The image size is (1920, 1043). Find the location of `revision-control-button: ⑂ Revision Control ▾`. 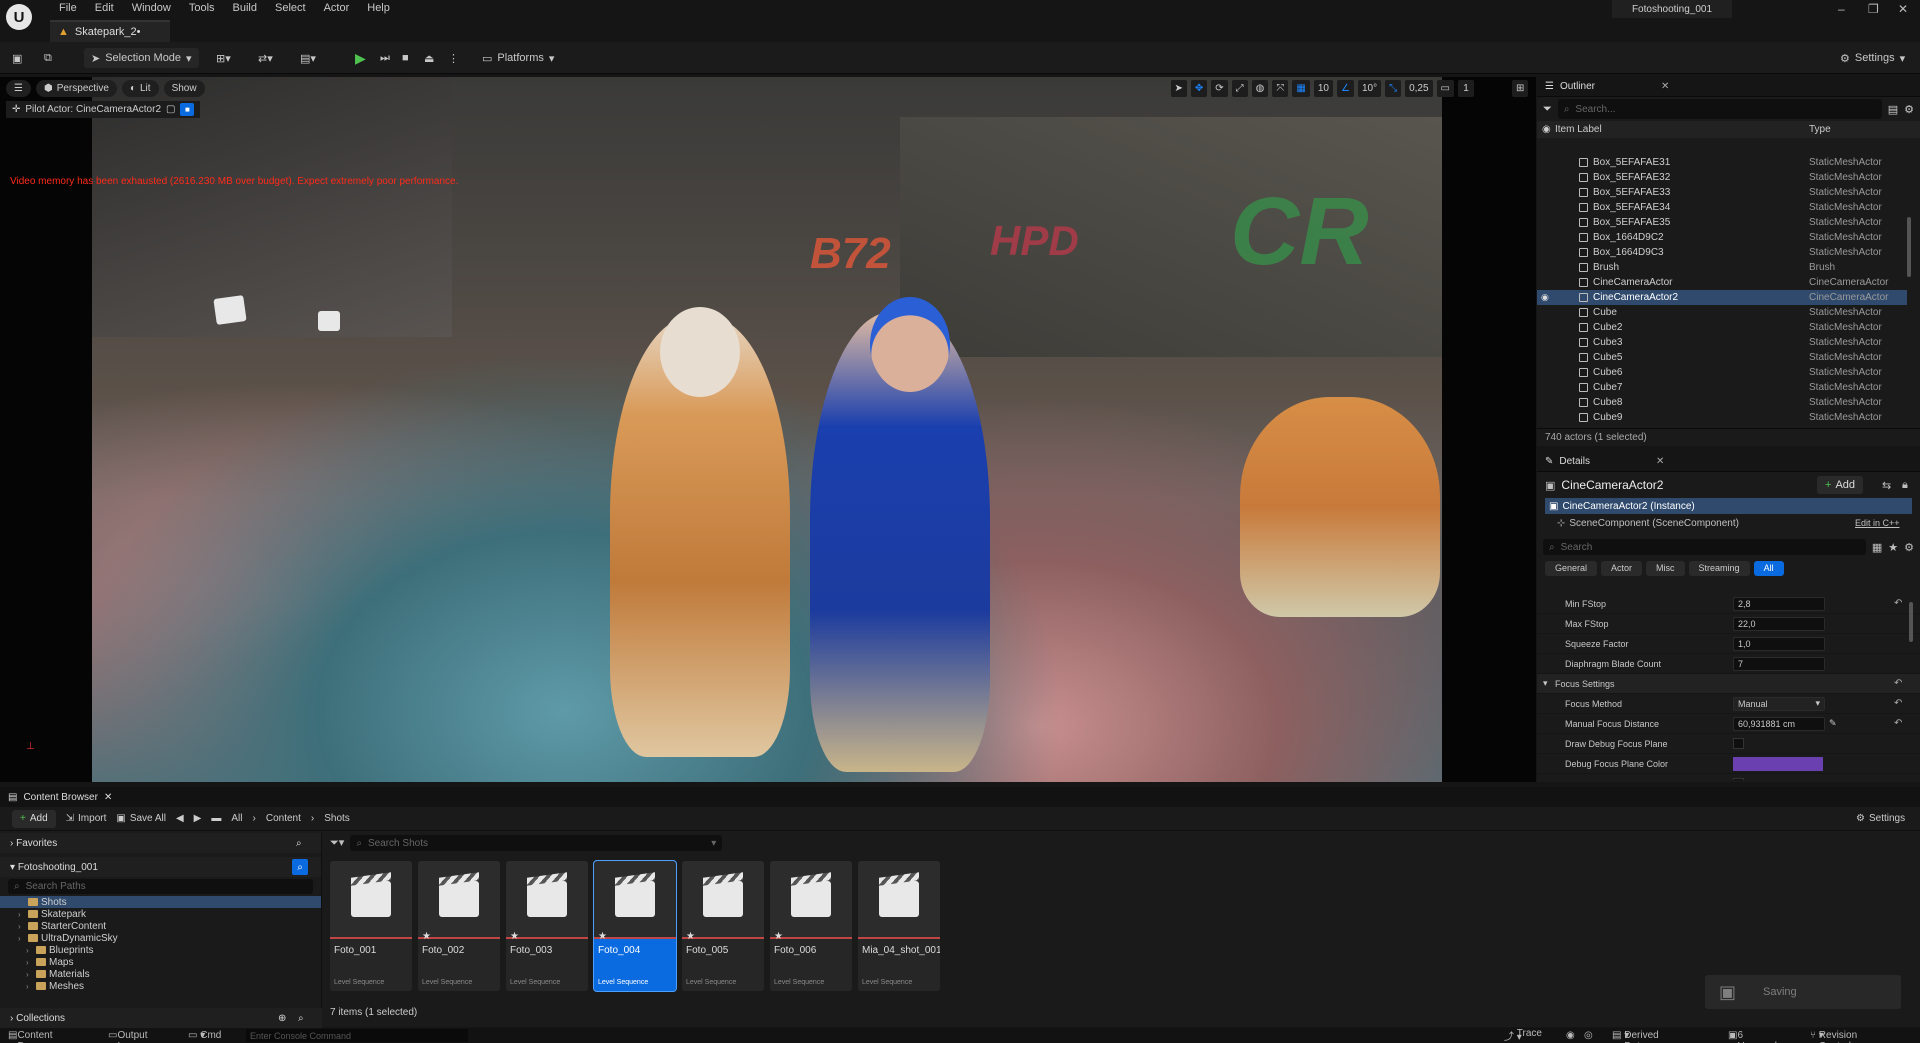

revision-control-button: ⑂ Revision Control ▾ is located at coordinates (1833, 1036).